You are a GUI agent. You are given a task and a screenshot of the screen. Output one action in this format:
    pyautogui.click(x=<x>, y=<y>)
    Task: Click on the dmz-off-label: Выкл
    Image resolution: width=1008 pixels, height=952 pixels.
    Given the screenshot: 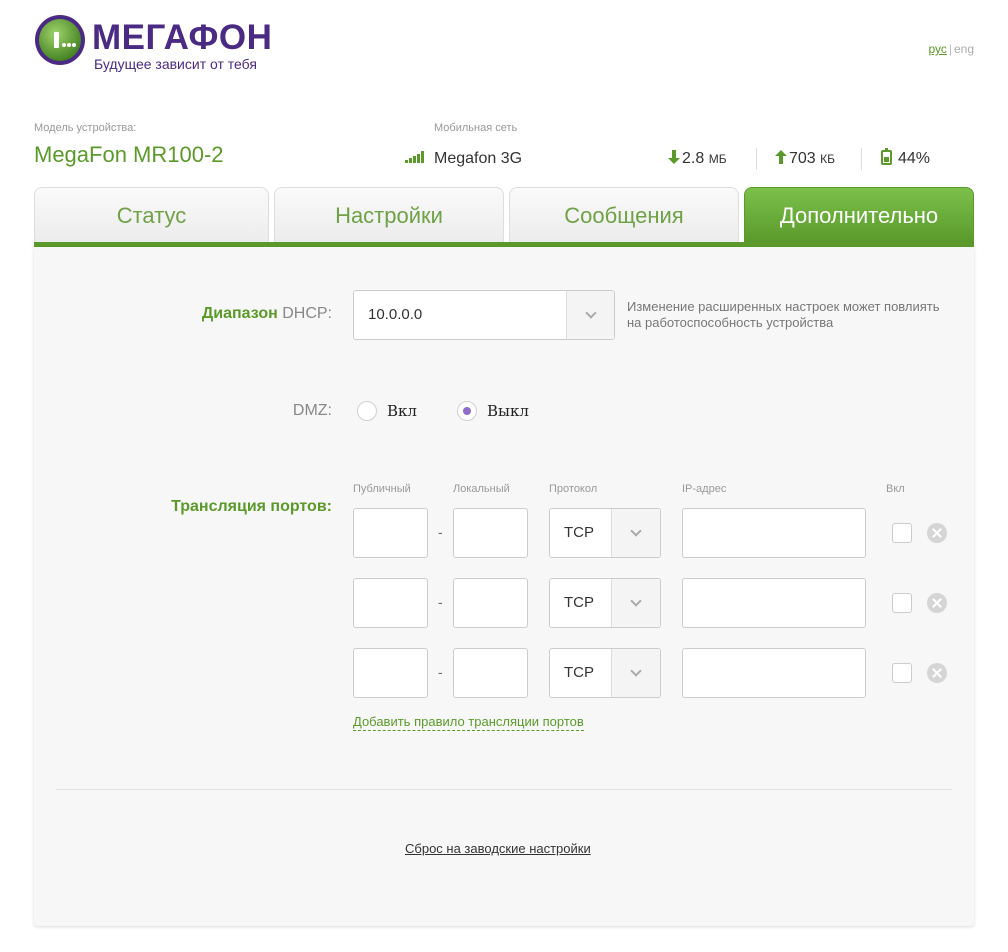 What is the action you would take?
    pyautogui.click(x=508, y=411)
    